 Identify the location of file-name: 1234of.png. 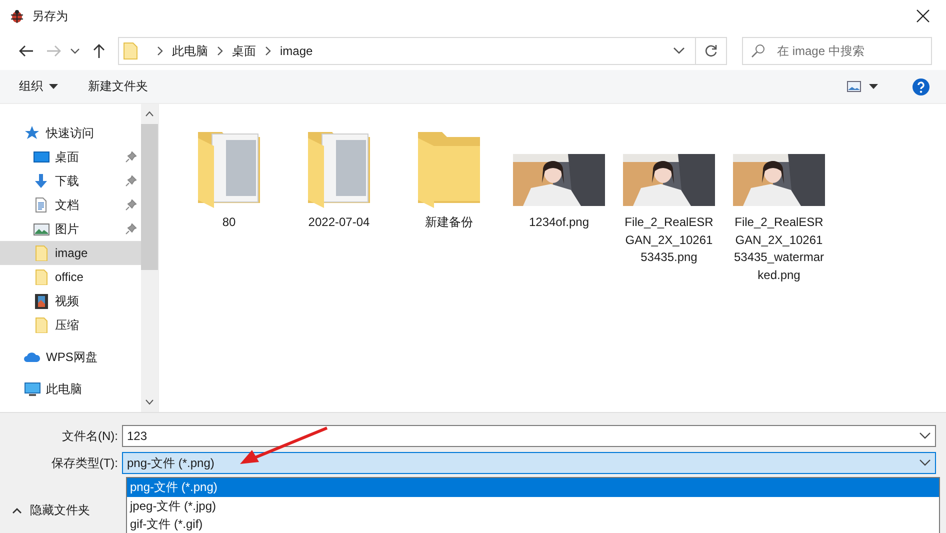
(559, 223).